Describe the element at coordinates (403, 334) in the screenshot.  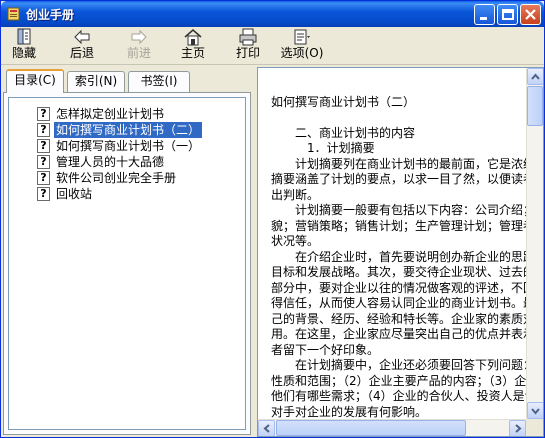
I see `paragraph-line: 用。在这里，企业家应尽量突出自己的优点并表示` at that location.